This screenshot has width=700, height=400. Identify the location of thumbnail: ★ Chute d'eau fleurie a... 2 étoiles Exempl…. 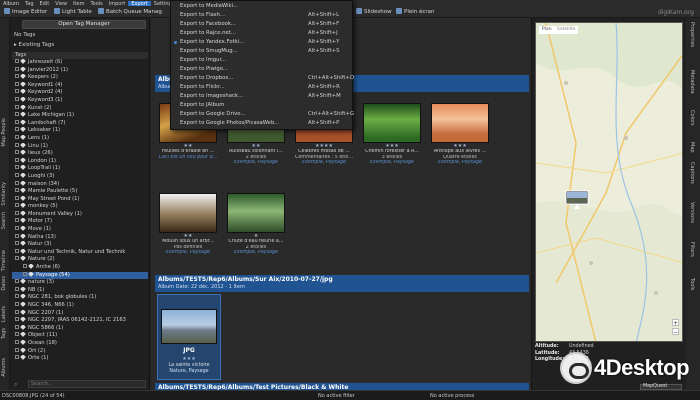
(256, 224).